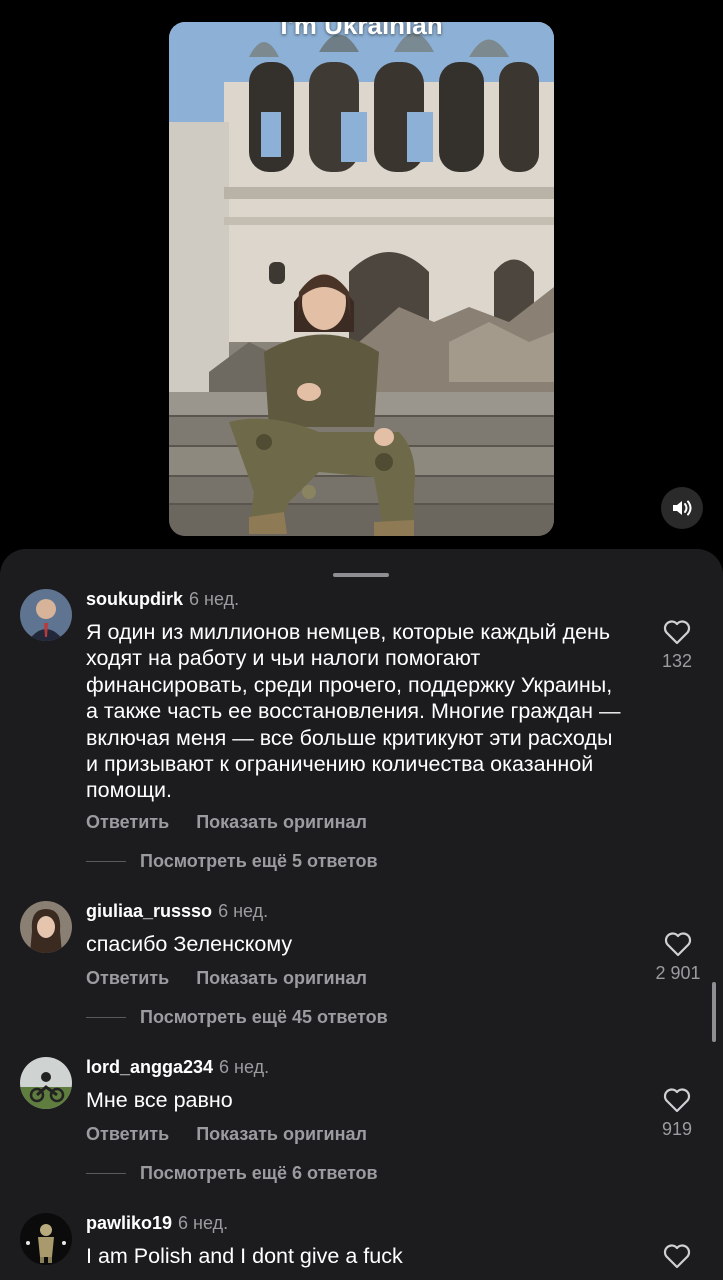  Describe the element at coordinates (678, 957) in the screenshot. I see `like-button: 2 901` at that location.